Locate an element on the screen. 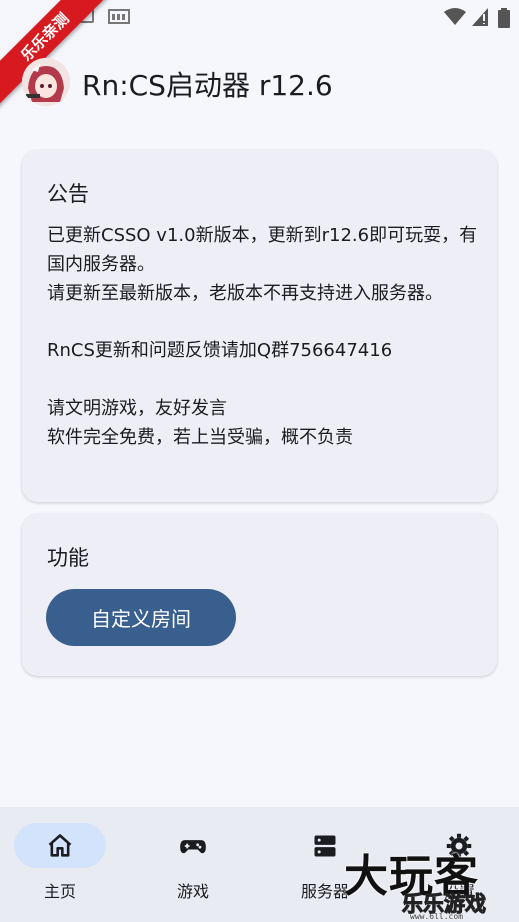 This screenshot has width=519, height=922. nav-label-games: 游戏 is located at coordinates (192, 891).